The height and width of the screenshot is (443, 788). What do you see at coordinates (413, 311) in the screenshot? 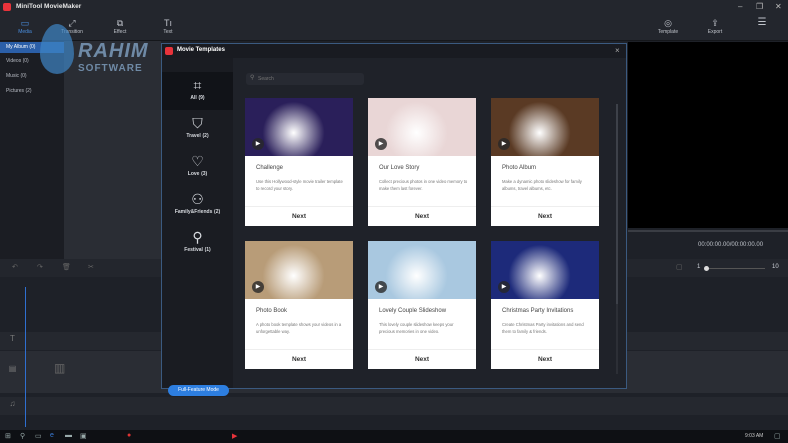
I see `template-title: Lovely Couple Slideshow` at bounding box center [413, 311].